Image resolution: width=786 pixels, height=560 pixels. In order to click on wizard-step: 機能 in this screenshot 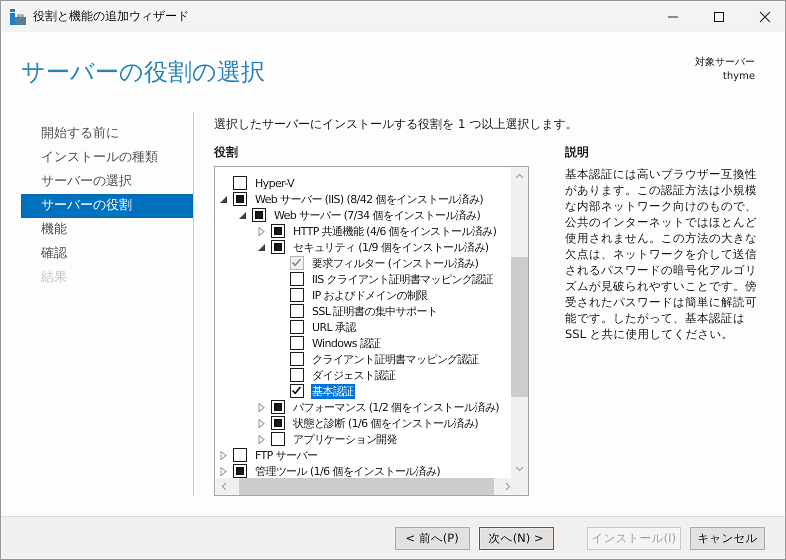, I will do `click(107, 230)`.